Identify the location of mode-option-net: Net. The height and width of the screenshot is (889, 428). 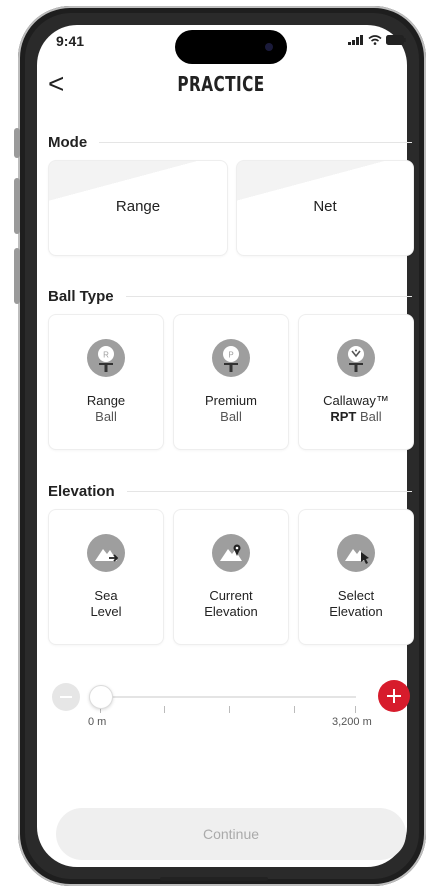
(325, 208).